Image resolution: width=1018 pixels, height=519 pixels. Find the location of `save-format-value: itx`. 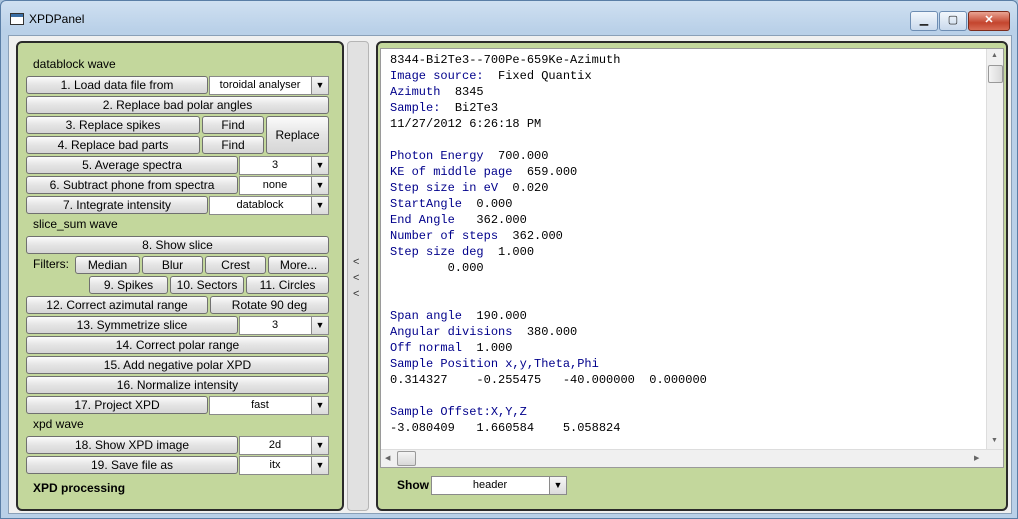

save-format-value: itx is located at coordinates (275, 465).